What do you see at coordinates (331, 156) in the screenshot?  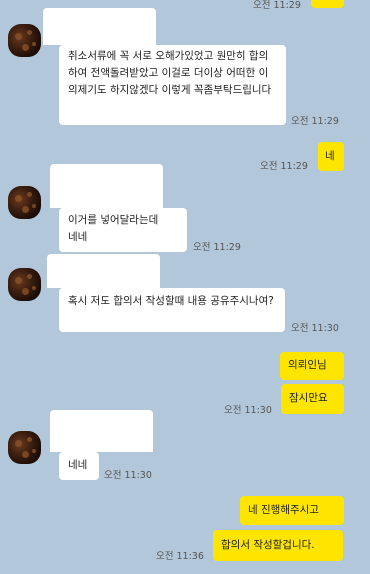 I see `outgoing-message-bubble: 네` at bounding box center [331, 156].